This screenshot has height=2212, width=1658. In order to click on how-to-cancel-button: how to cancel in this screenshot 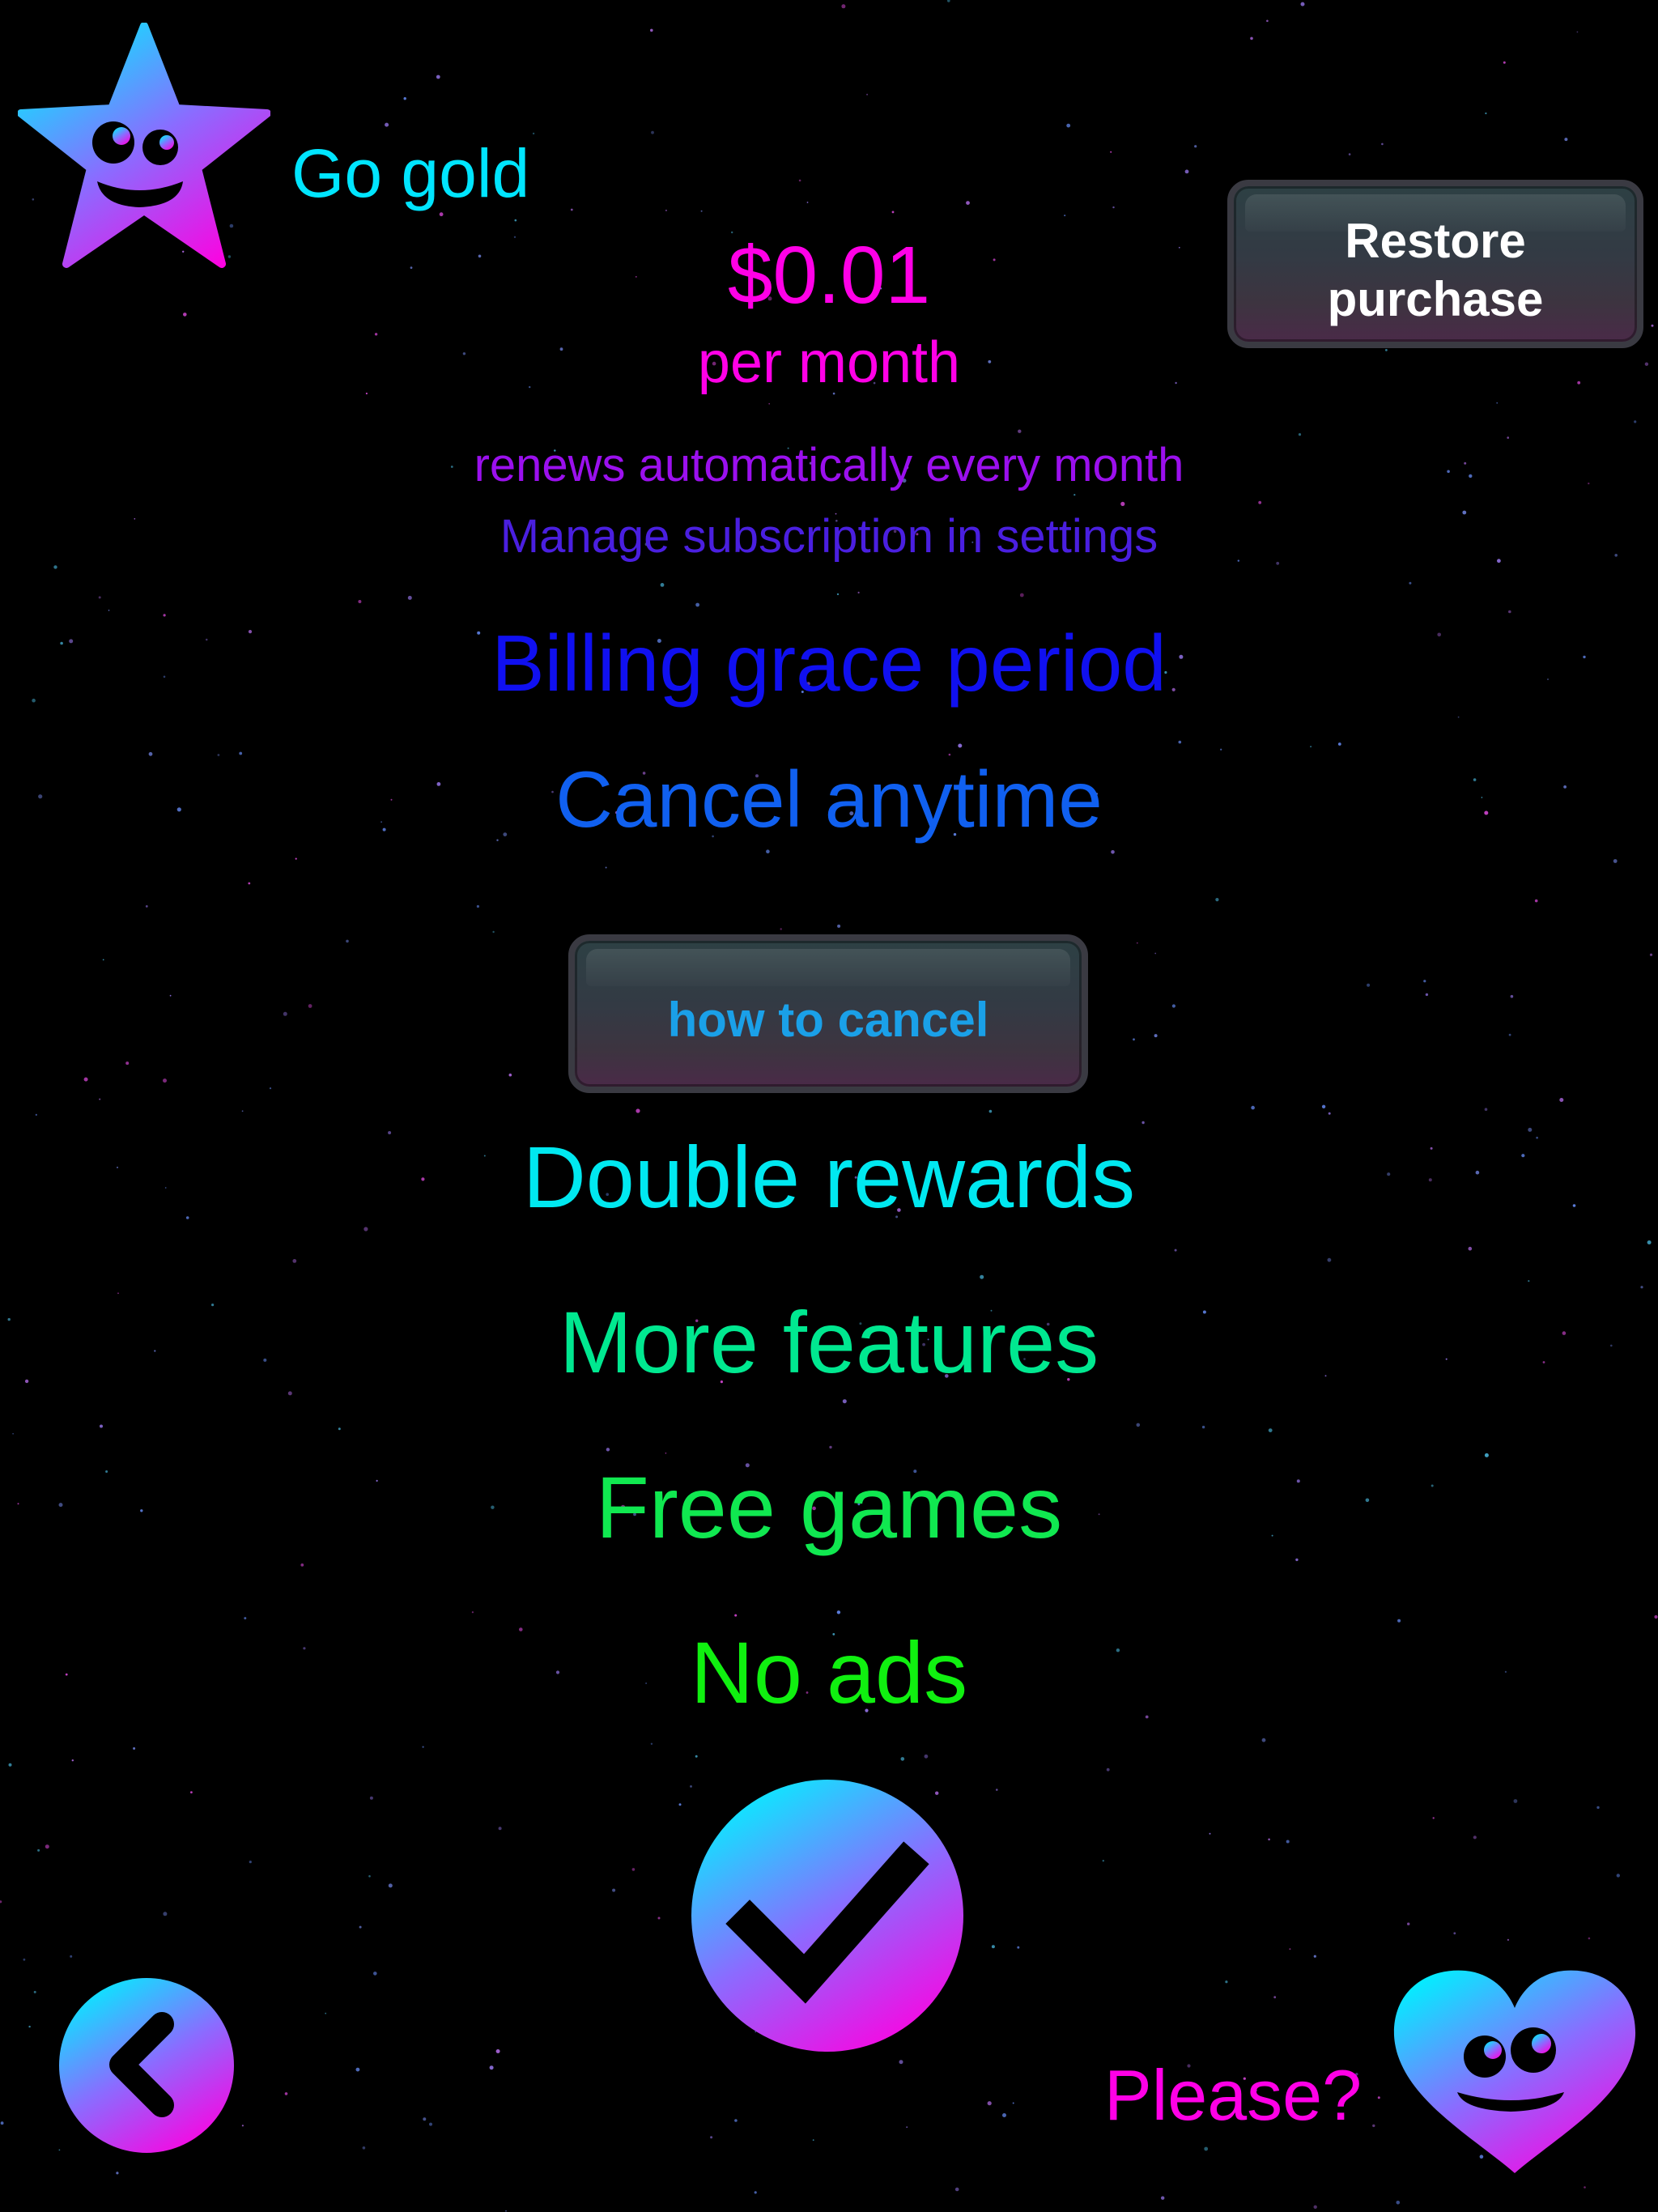, I will do `click(828, 1013)`.